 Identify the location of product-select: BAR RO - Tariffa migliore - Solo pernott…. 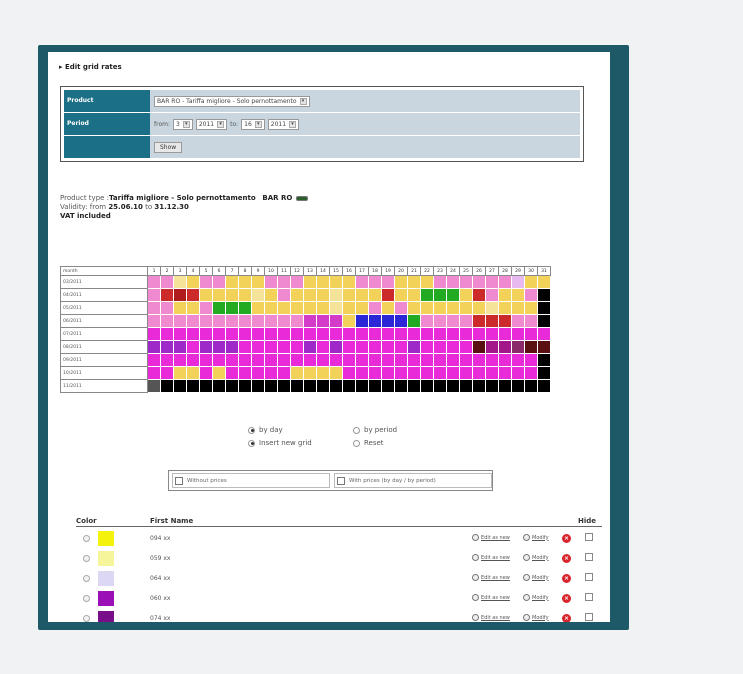
(232, 101).